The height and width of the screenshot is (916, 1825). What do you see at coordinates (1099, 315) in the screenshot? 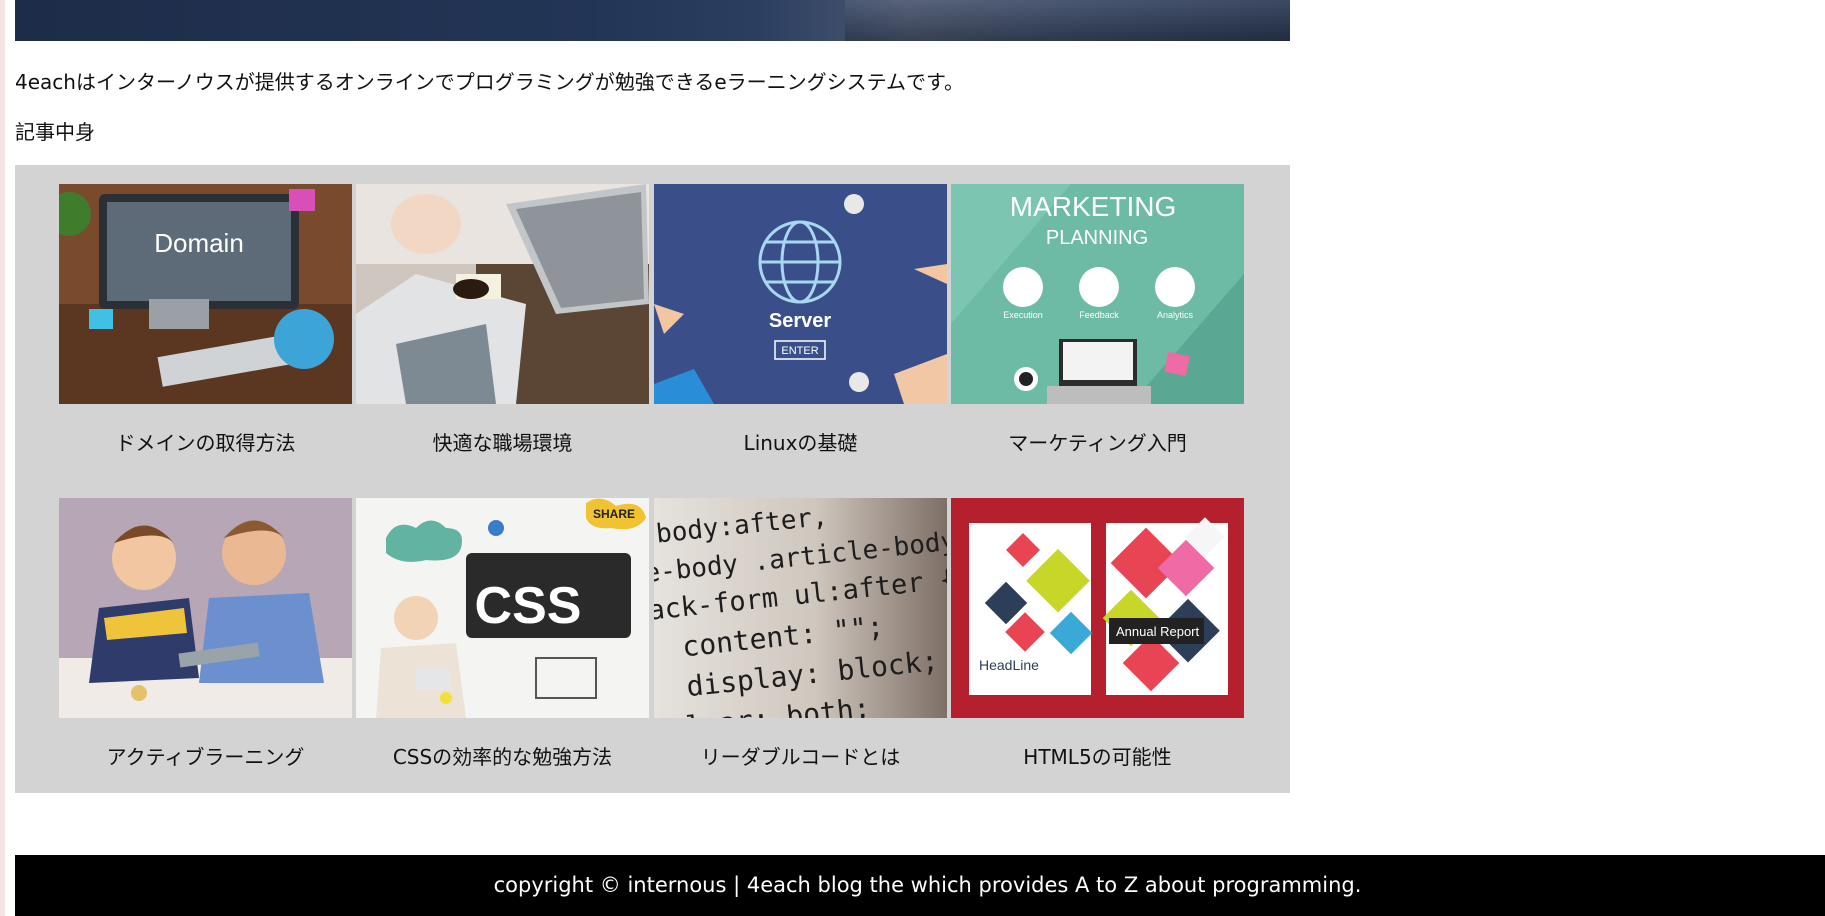
I see `thumbnail-item: Feedback` at bounding box center [1099, 315].